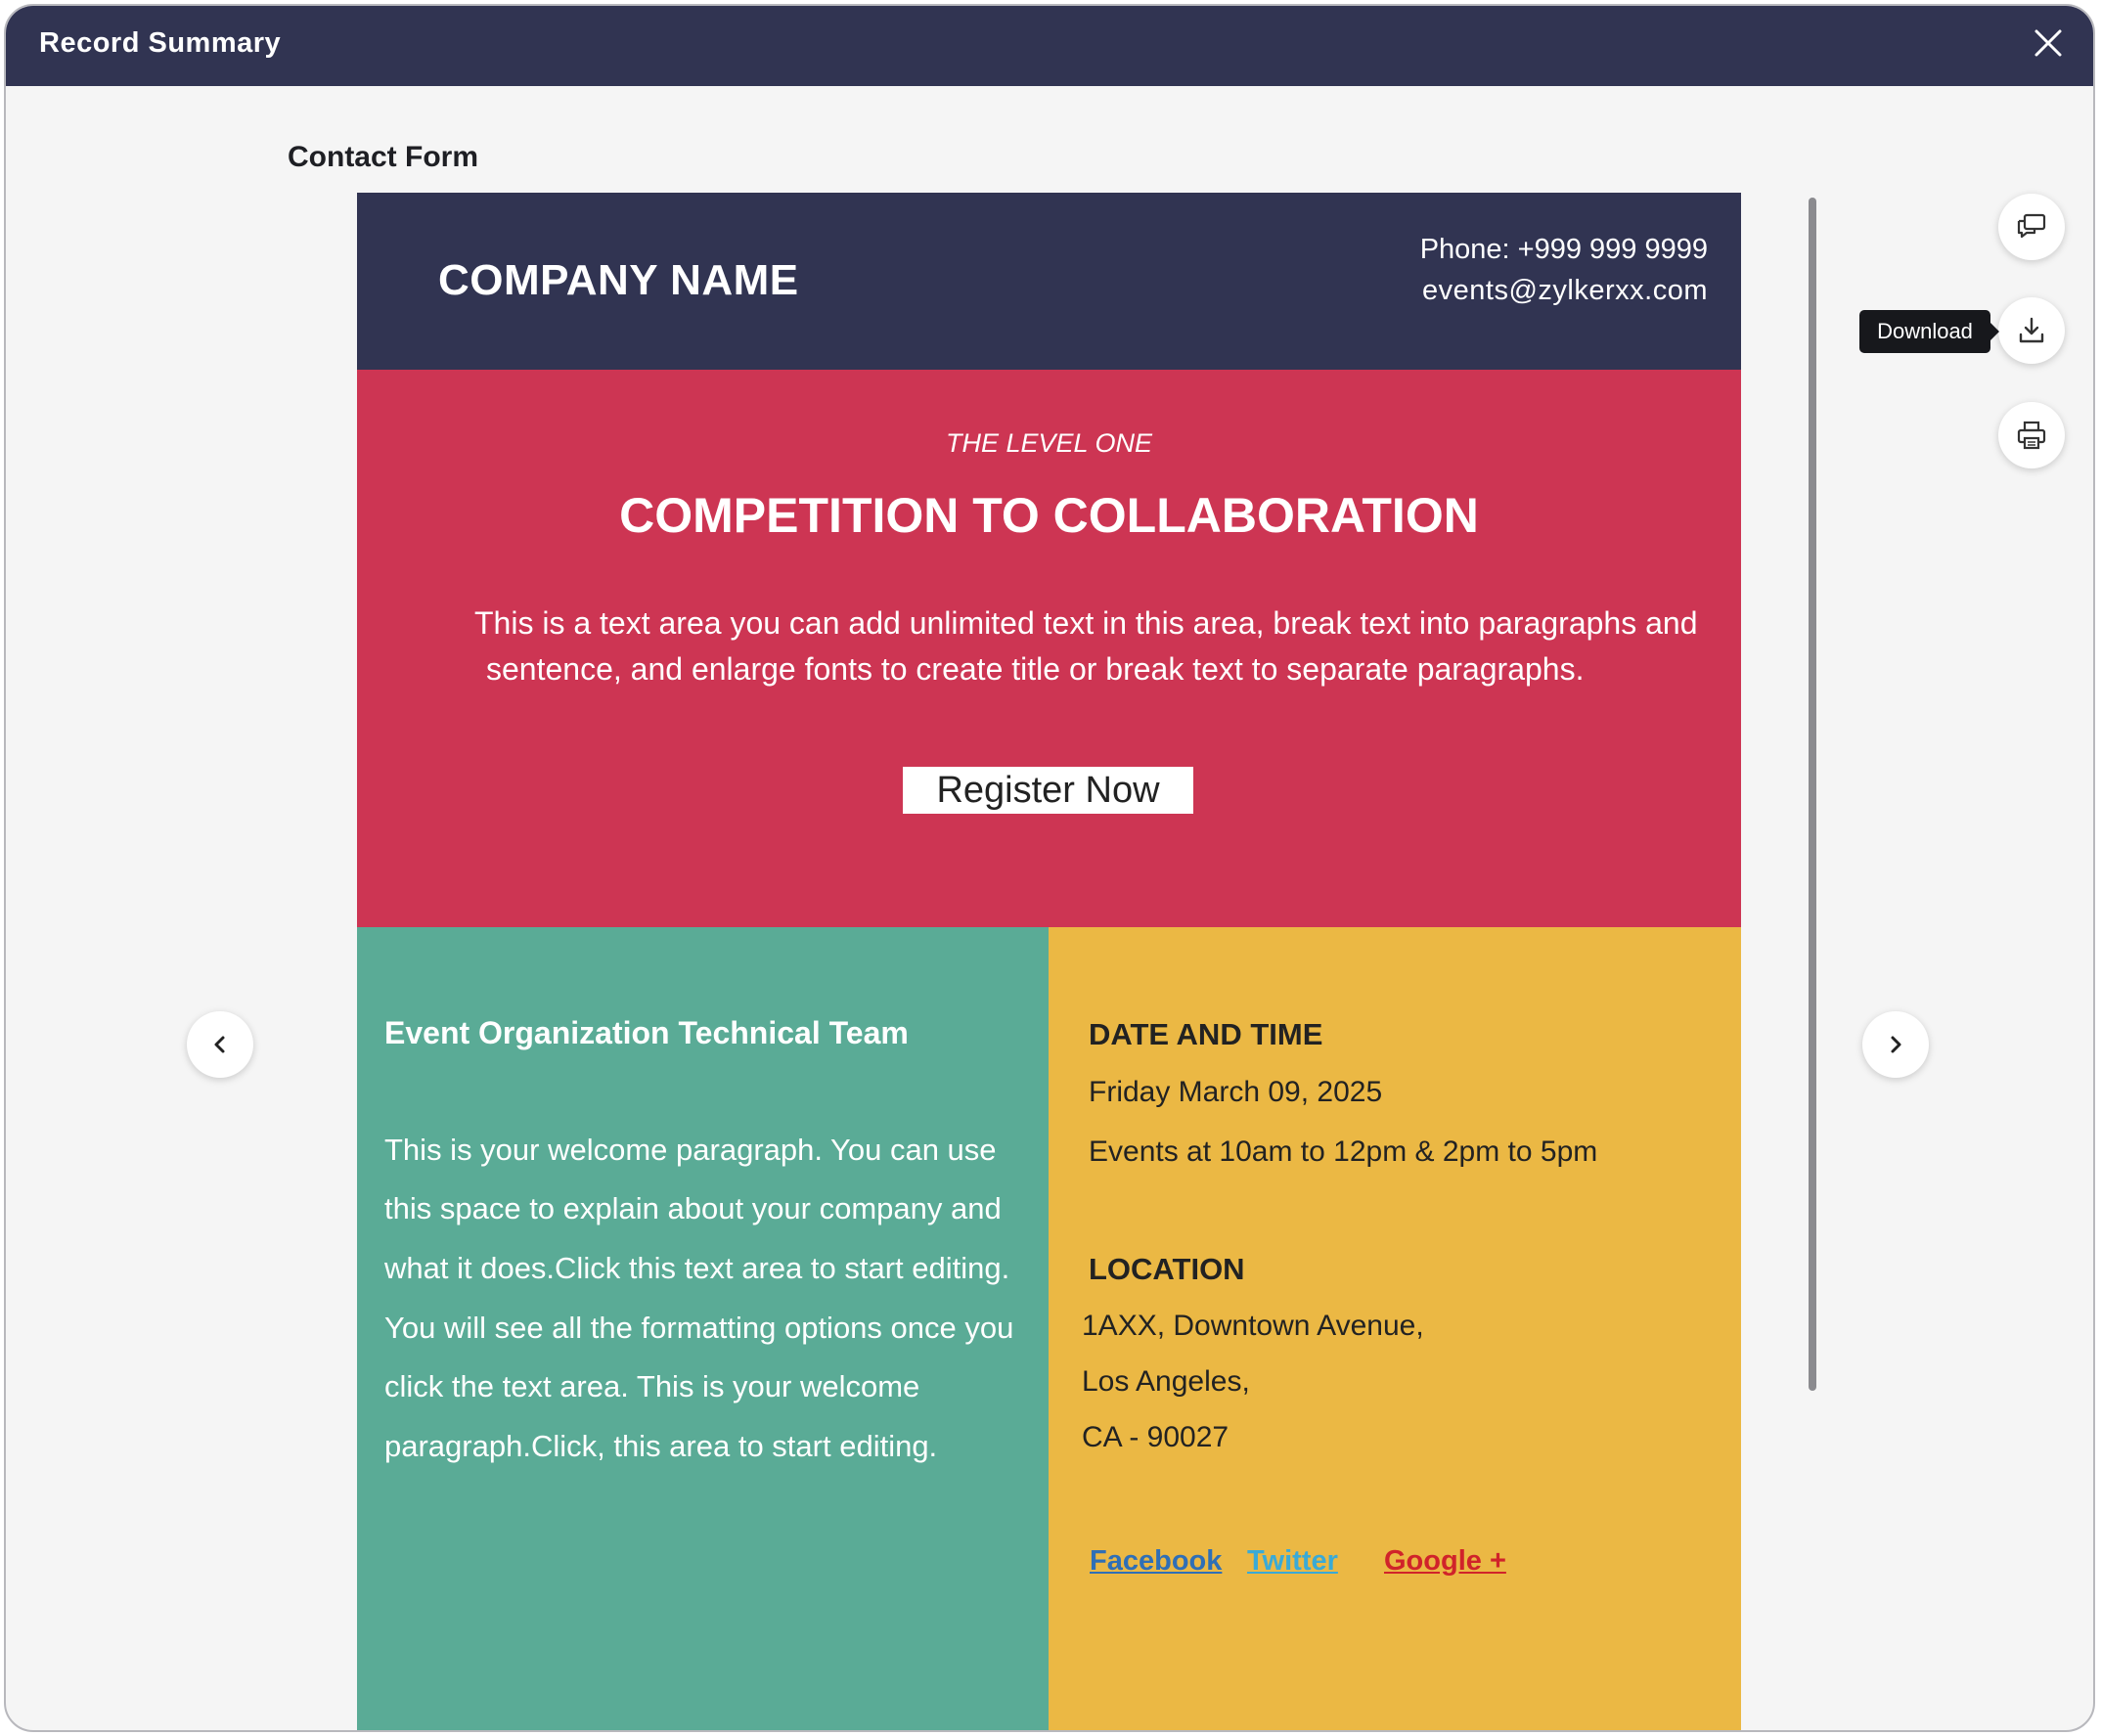 The width and height of the screenshot is (2101, 1736). Describe the element at coordinates (1253, 1326) in the screenshot. I see `address-line: 1AXX, Downtown Avenue,` at that location.